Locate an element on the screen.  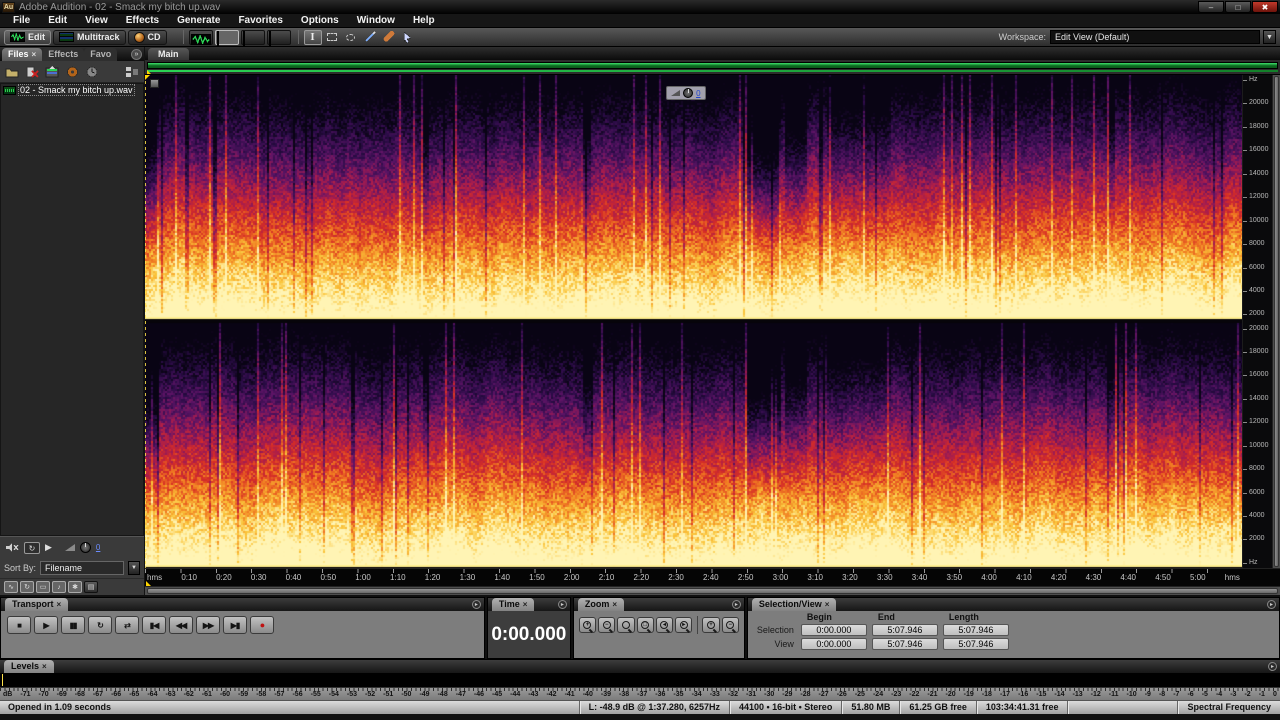
filter-session-icon: ▤ is located at coordinates (91, 587).